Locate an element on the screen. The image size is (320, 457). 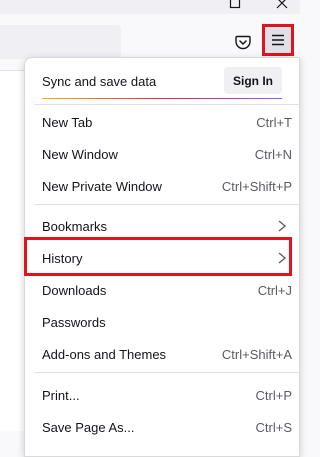
menu-item-label: Add-ons and Themes is located at coordinates (104, 354).